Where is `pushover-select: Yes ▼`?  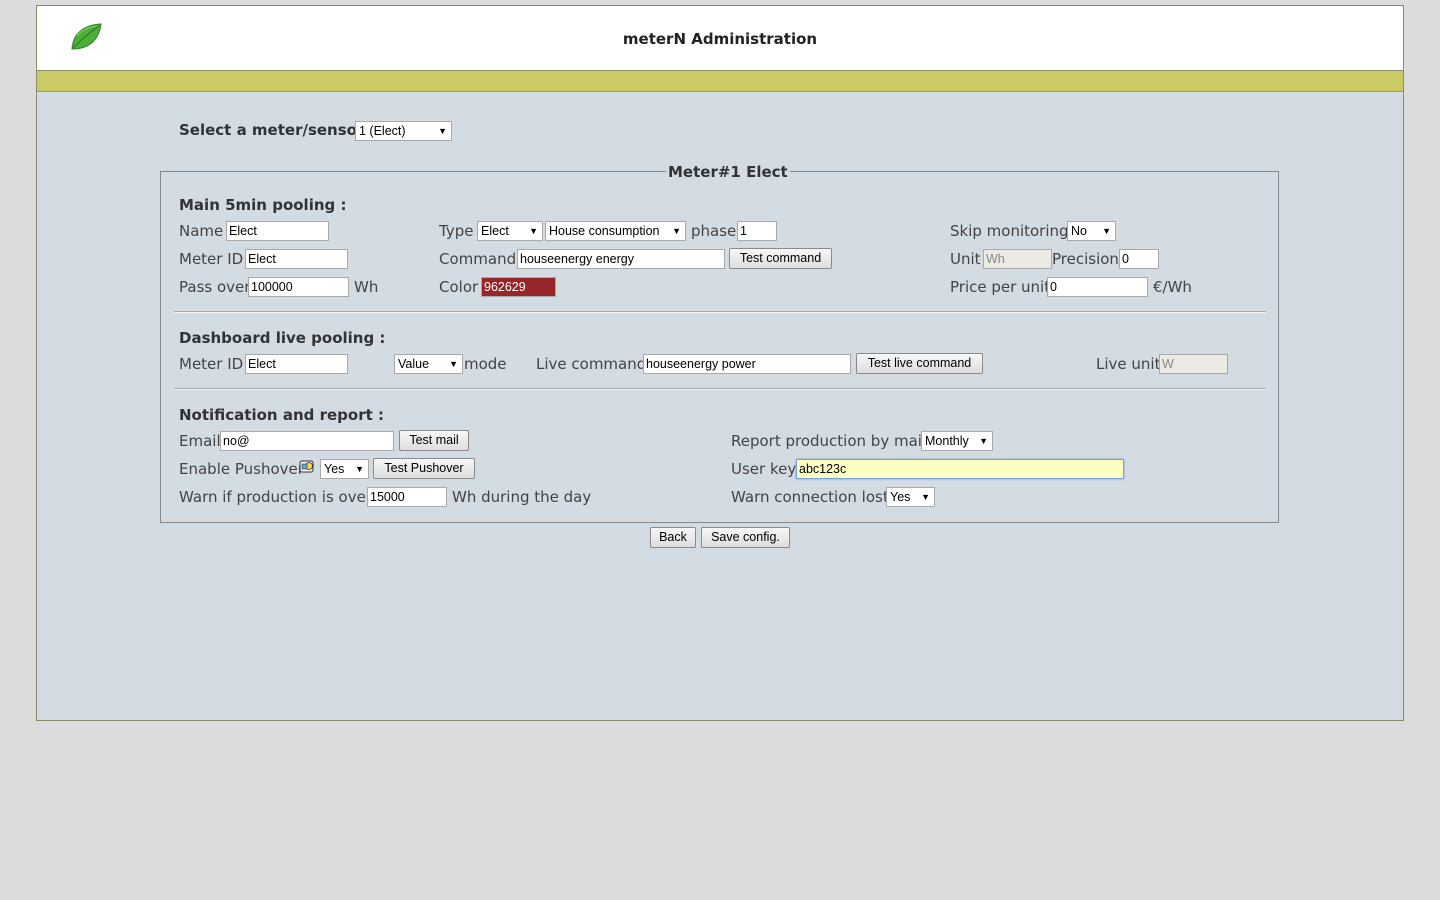 pushover-select: Yes ▼ is located at coordinates (344, 469).